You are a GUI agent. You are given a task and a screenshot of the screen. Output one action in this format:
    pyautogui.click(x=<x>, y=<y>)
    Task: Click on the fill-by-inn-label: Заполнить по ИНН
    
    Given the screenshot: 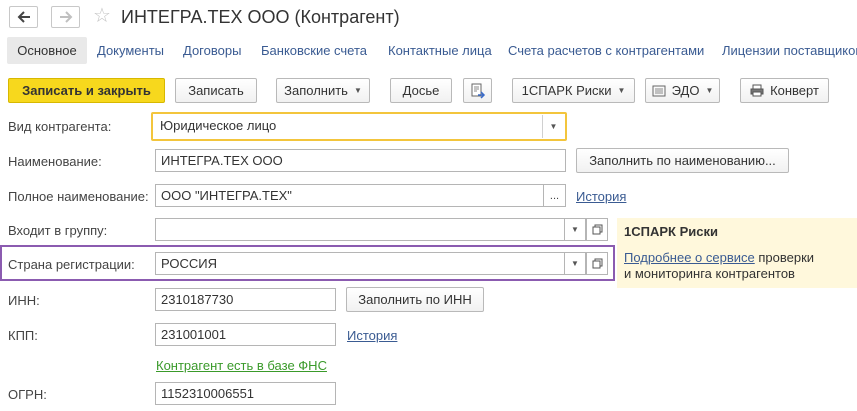 What is the action you would take?
    pyautogui.click(x=415, y=299)
    